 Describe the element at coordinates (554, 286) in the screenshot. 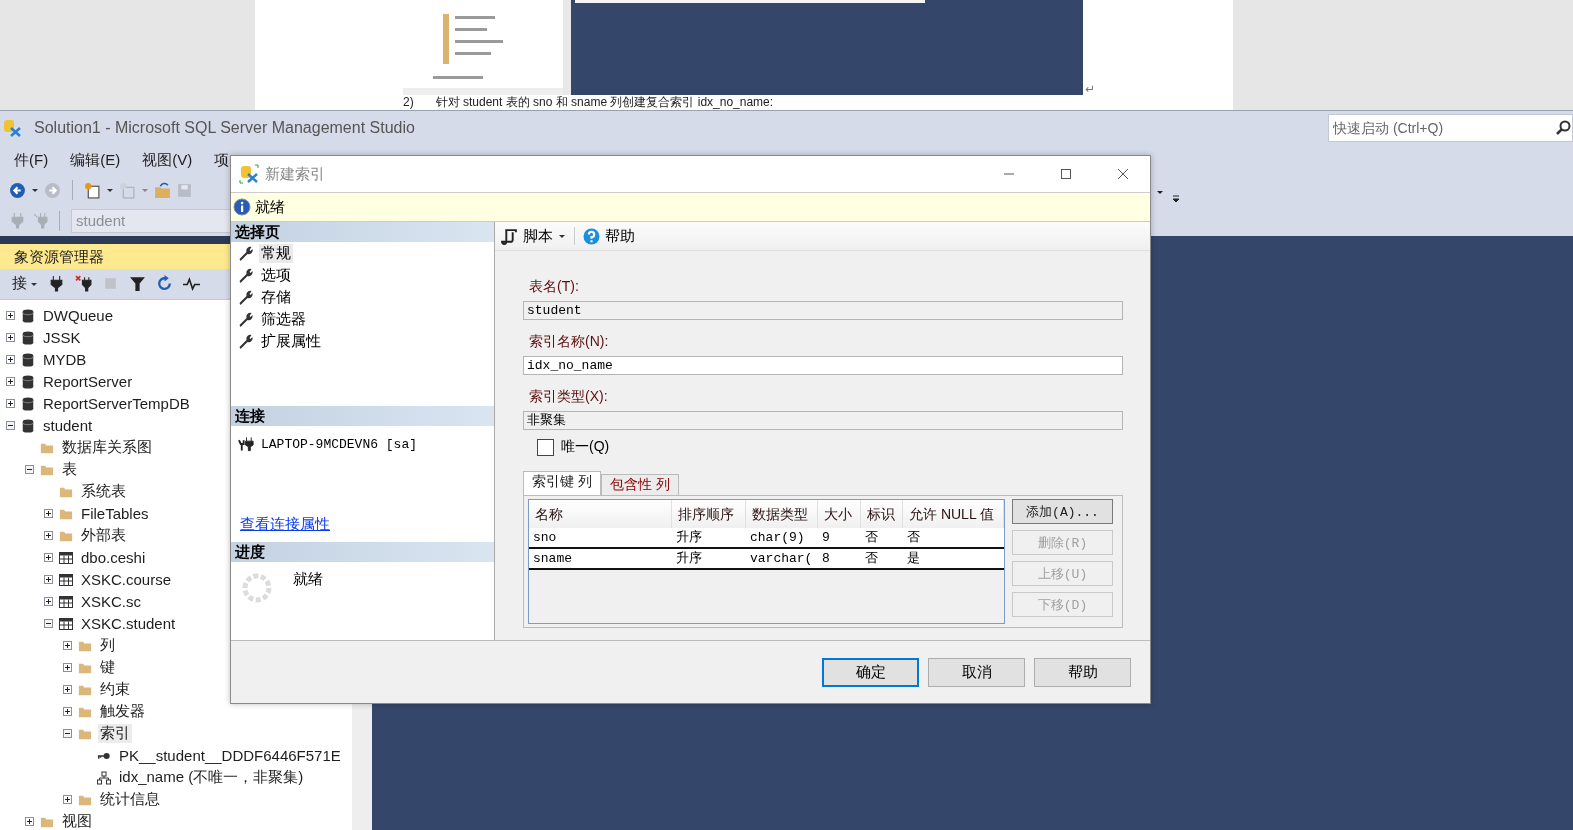

I see `field-label: 表名(T):` at that location.